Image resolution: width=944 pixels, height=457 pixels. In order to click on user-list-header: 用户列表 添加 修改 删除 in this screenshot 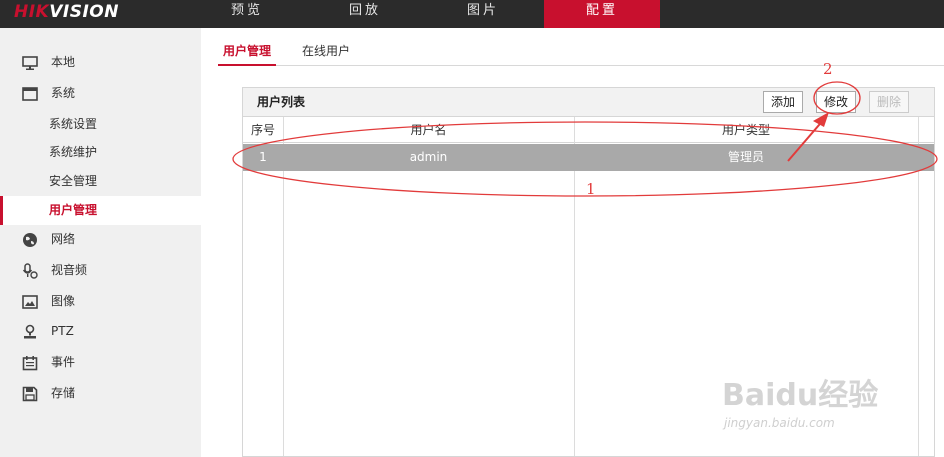, I will do `click(588, 102)`.